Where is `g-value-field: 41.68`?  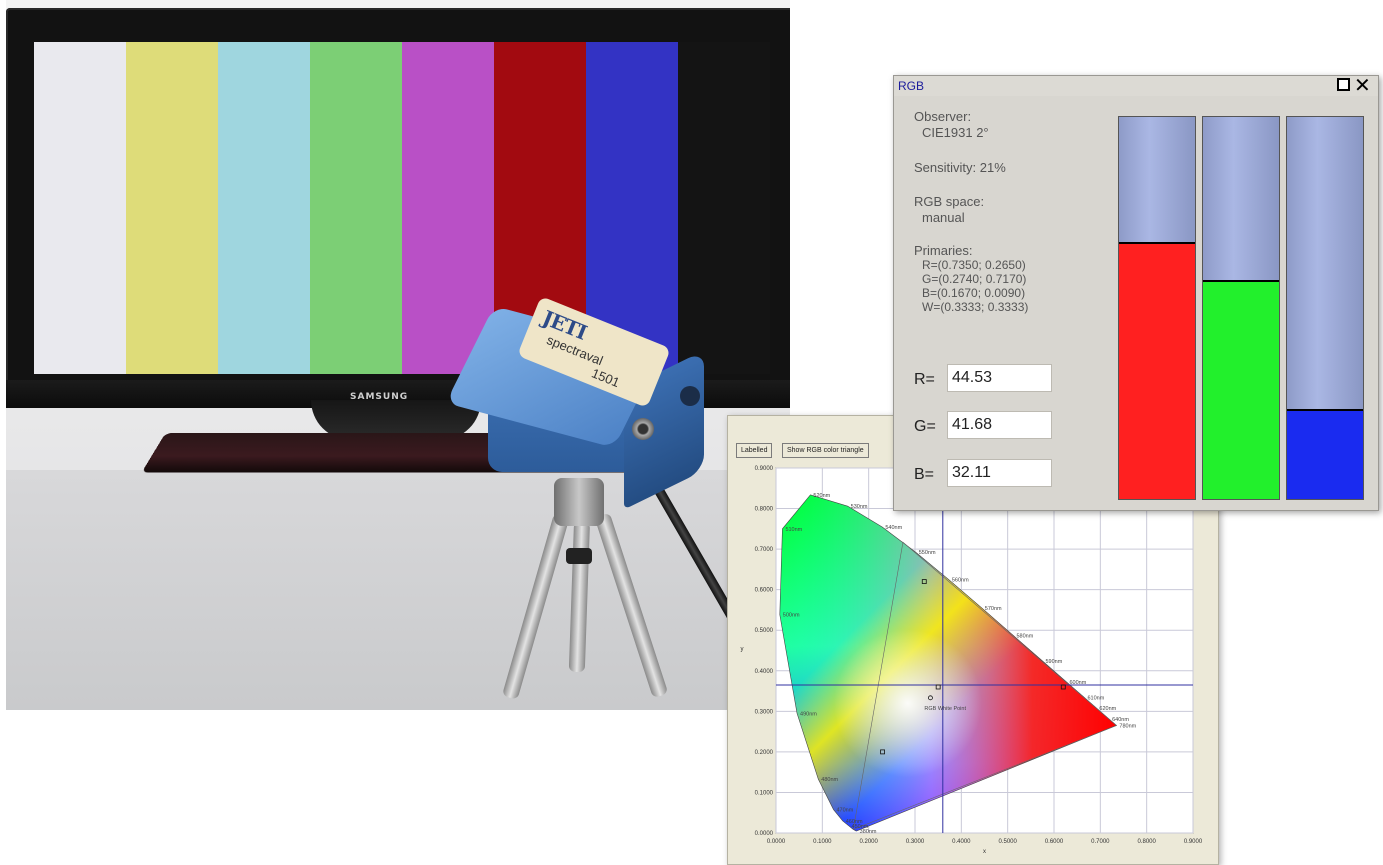
g-value-field: 41.68 is located at coordinates (999, 425).